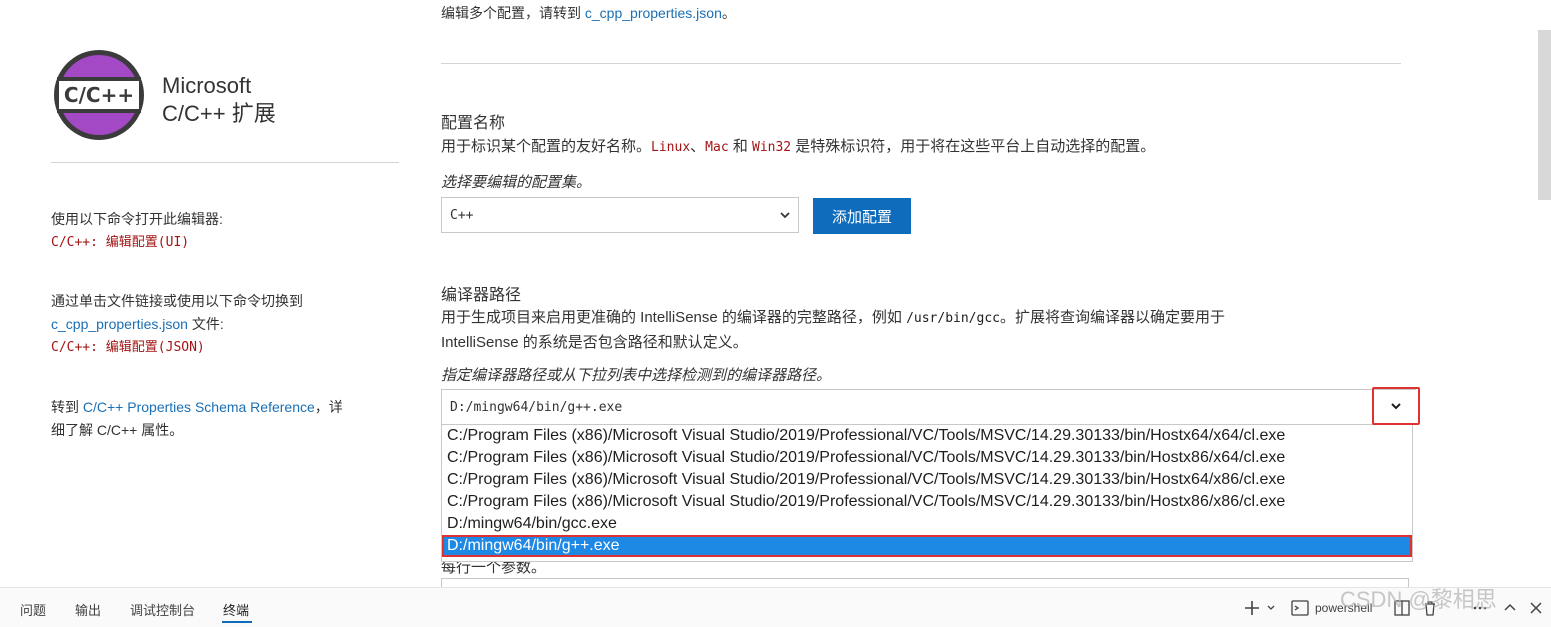 This screenshot has width=1551, height=627. Describe the element at coordinates (674, 317) in the screenshot. I see `compiler-desc-prefix: 用于生成项目来启用更准确的 IntelliSense 的编译器的完整路径，例如` at that location.